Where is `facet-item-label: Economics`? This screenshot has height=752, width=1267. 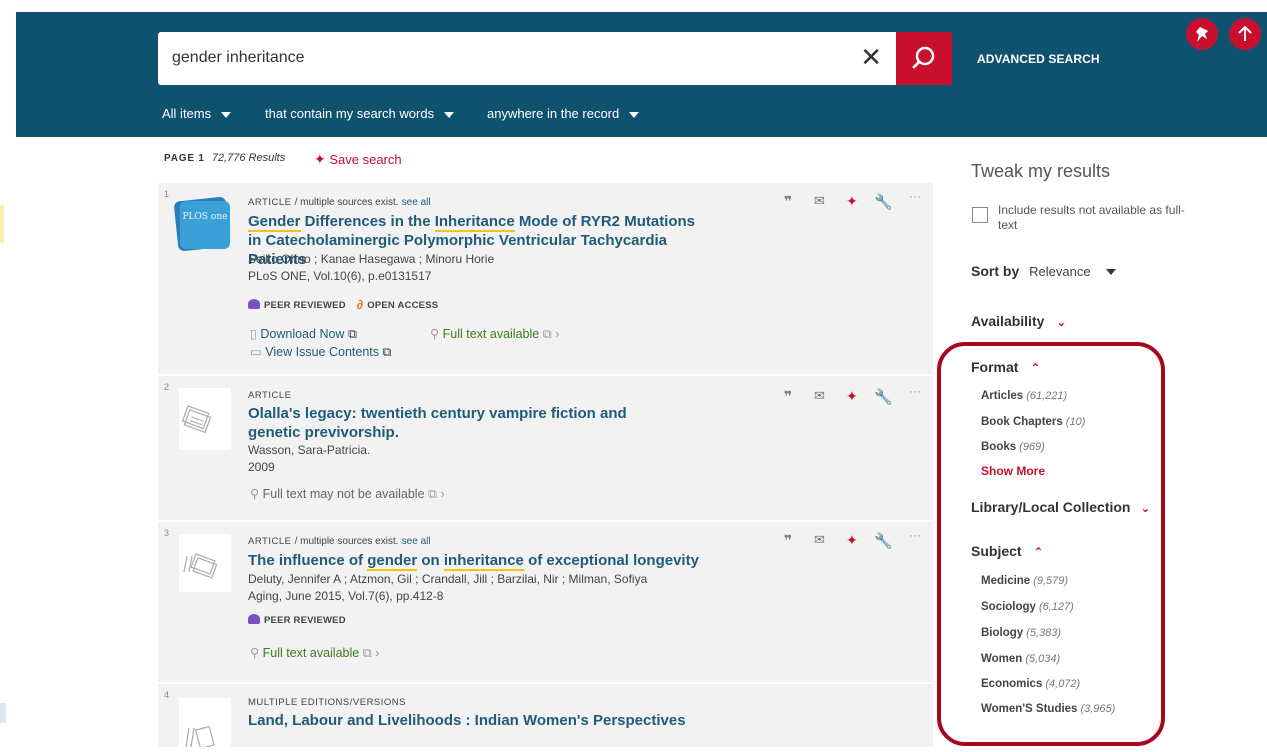
facet-item-label: Economics is located at coordinates (1012, 684).